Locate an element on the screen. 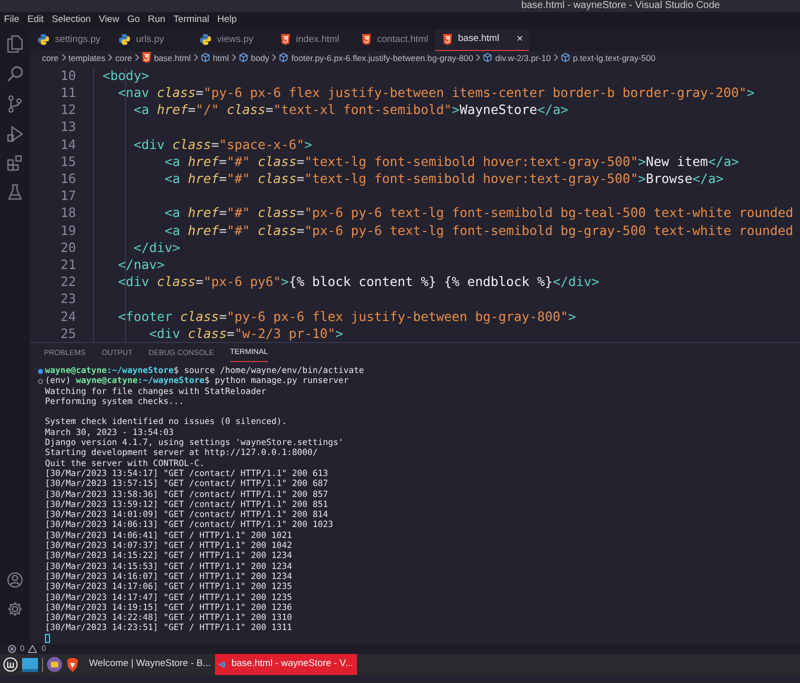  code-line: <nav class="py-6 px-6 flex justify-between items-center border-b border-gray-200"> is located at coordinates (435, 94).